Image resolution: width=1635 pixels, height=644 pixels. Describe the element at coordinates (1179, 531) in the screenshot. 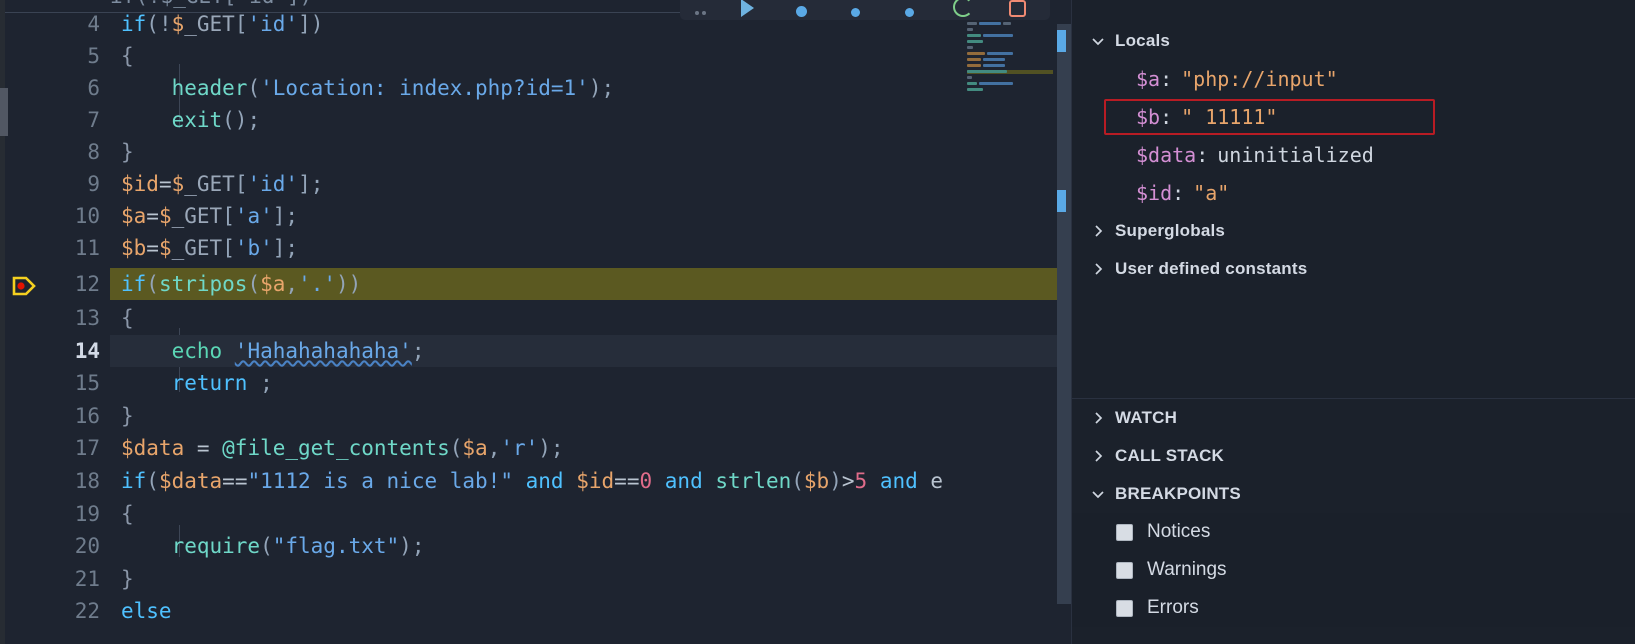

I see `breakpoint-label: Notices` at that location.